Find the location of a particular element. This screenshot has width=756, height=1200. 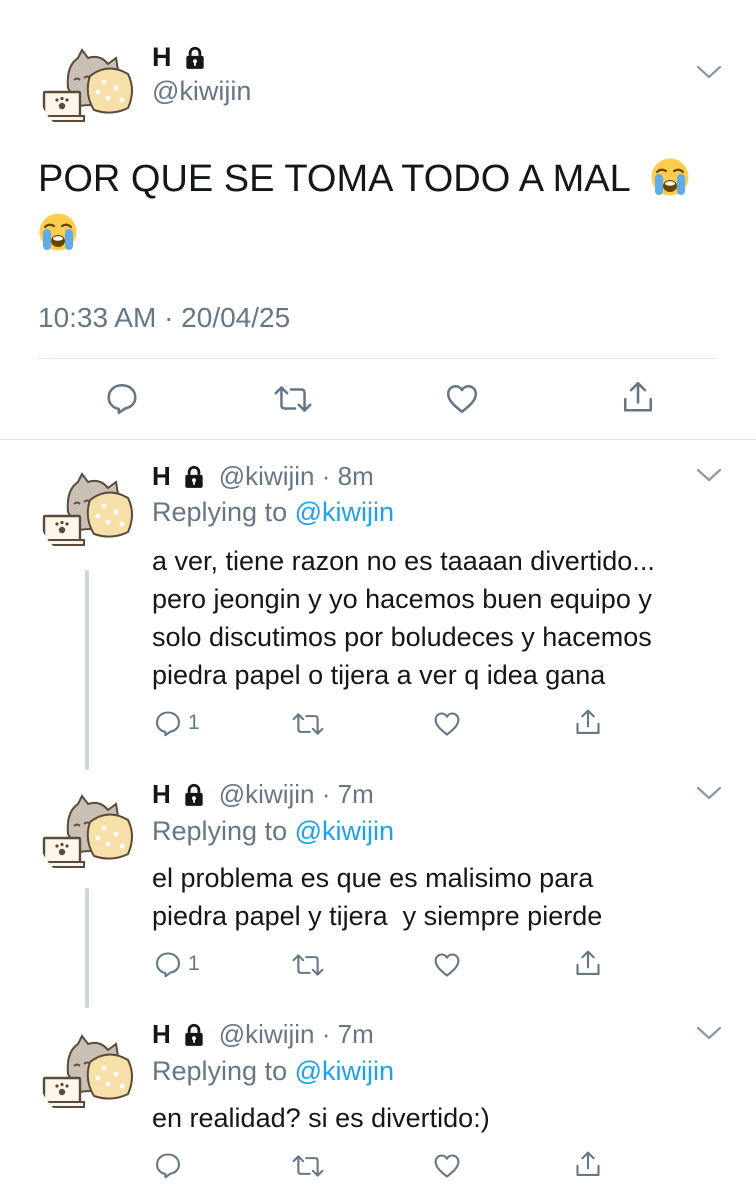

author-name-row: H @kiwijin · 8m is located at coordinates (263, 476).